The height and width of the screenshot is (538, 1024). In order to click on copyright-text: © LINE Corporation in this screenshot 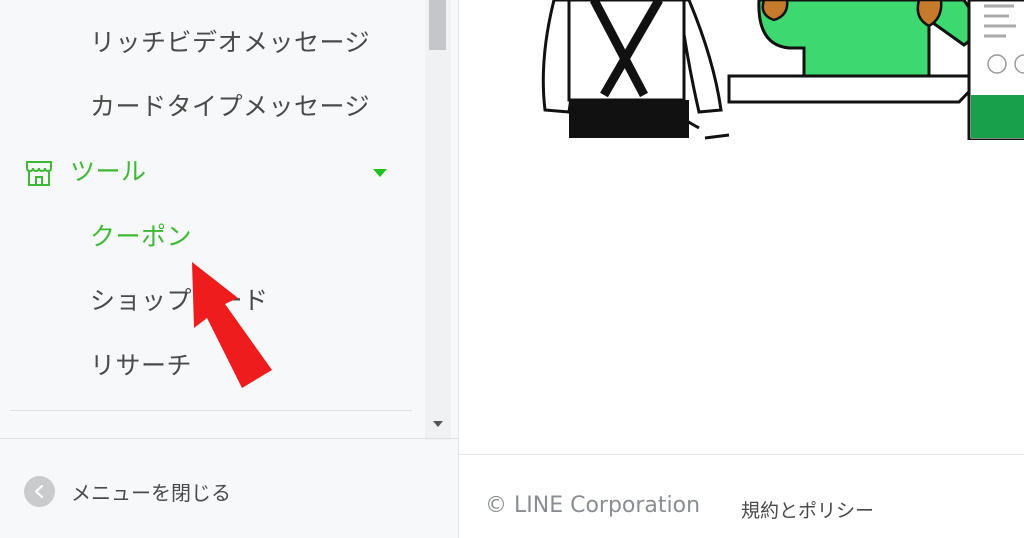, I will do `click(593, 505)`.